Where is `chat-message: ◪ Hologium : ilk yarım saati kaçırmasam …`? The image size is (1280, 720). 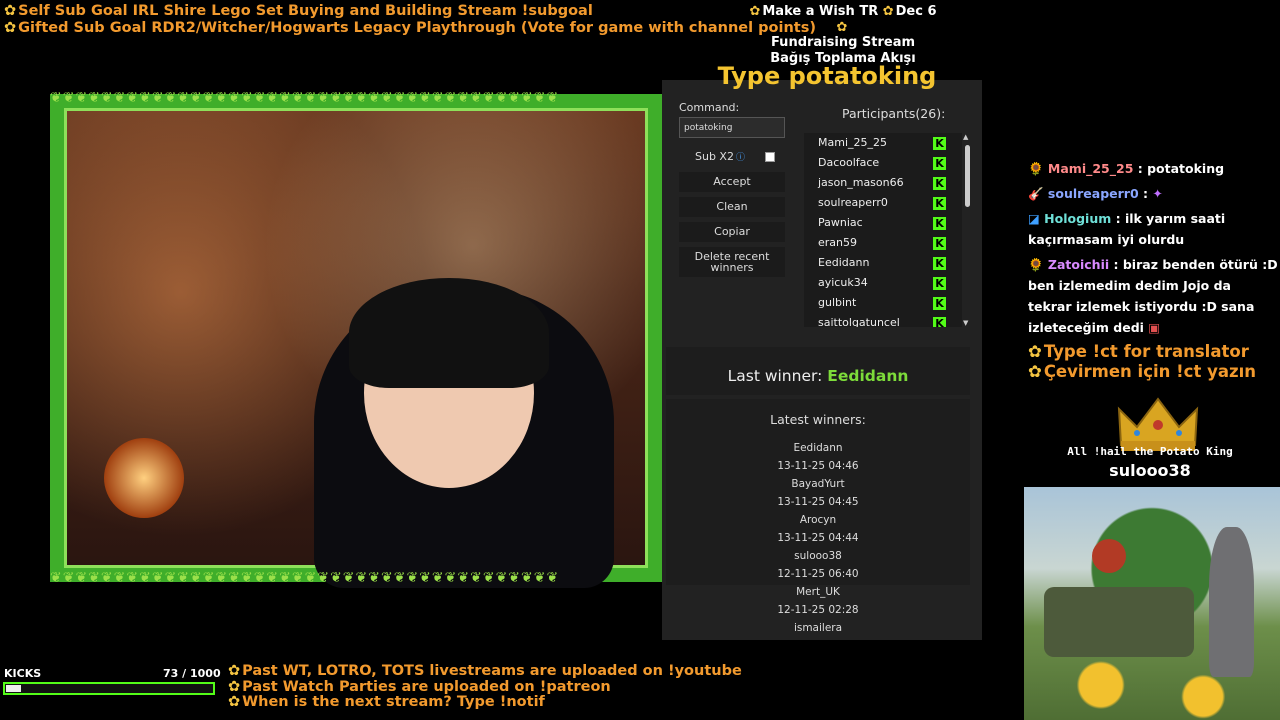
chat-message: ◪ Hologium : ilk yarım saati kaçırmasam … is located at coordinates (1127, 229).